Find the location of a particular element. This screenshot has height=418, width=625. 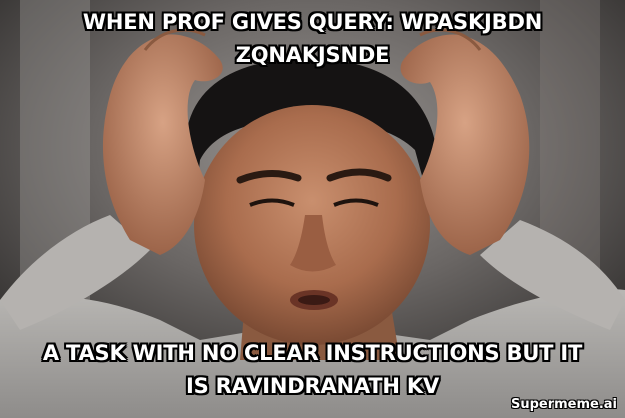

watermark: Supermeme.ai is located at coordinates (563, 404).